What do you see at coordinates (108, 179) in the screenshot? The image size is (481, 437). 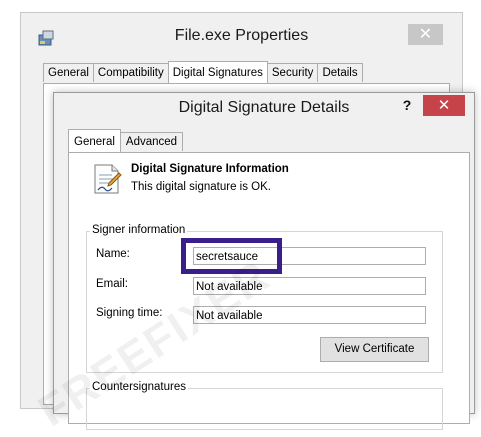 I see `certificate-document-icon` at bounding box center [108, 179].